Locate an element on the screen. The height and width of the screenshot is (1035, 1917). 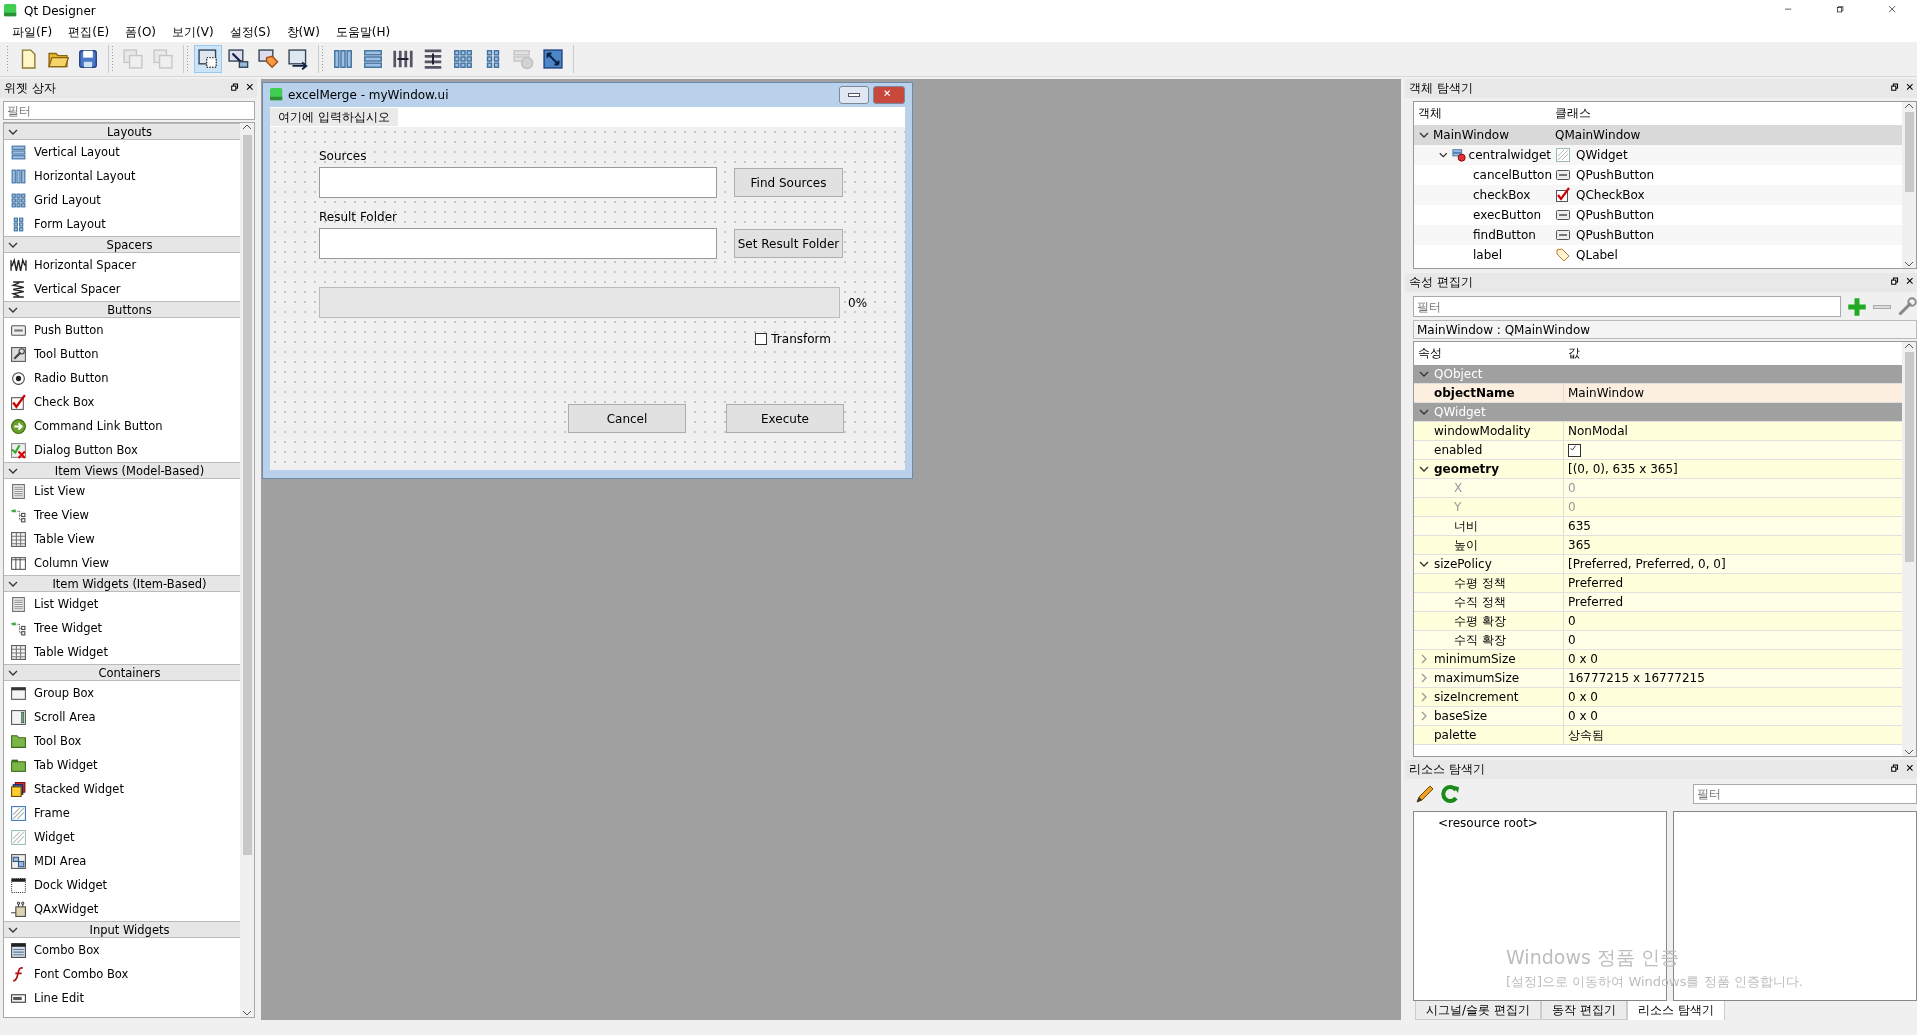
broken-layout-icon is located at coordinates (1458, 155).